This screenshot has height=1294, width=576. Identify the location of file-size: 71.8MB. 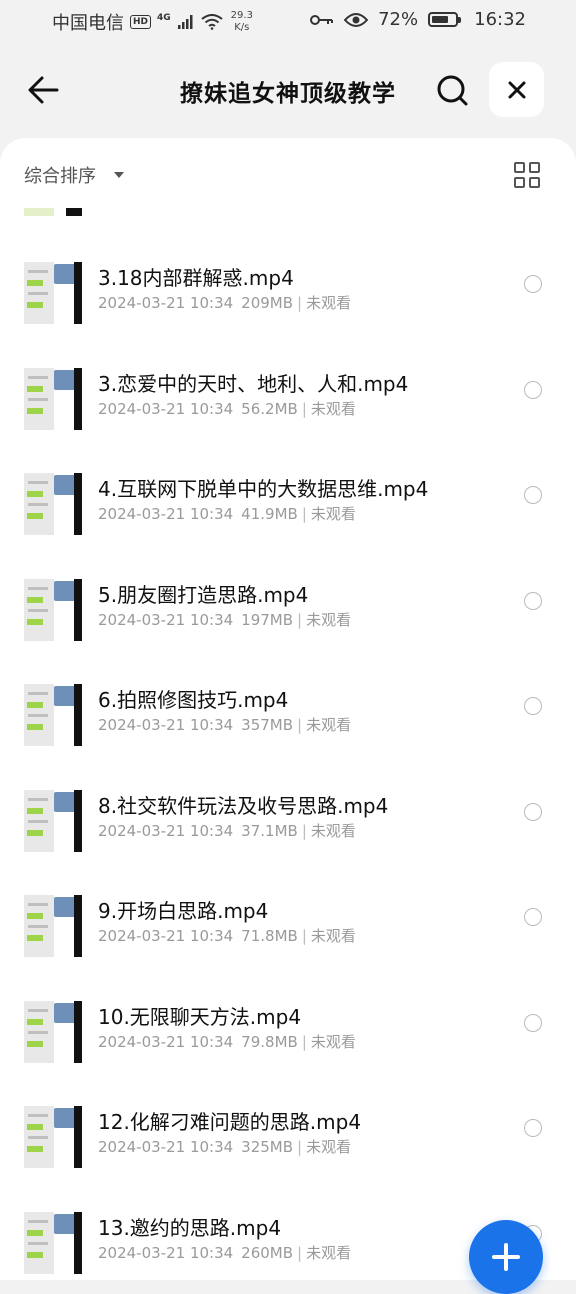
(269, 936).